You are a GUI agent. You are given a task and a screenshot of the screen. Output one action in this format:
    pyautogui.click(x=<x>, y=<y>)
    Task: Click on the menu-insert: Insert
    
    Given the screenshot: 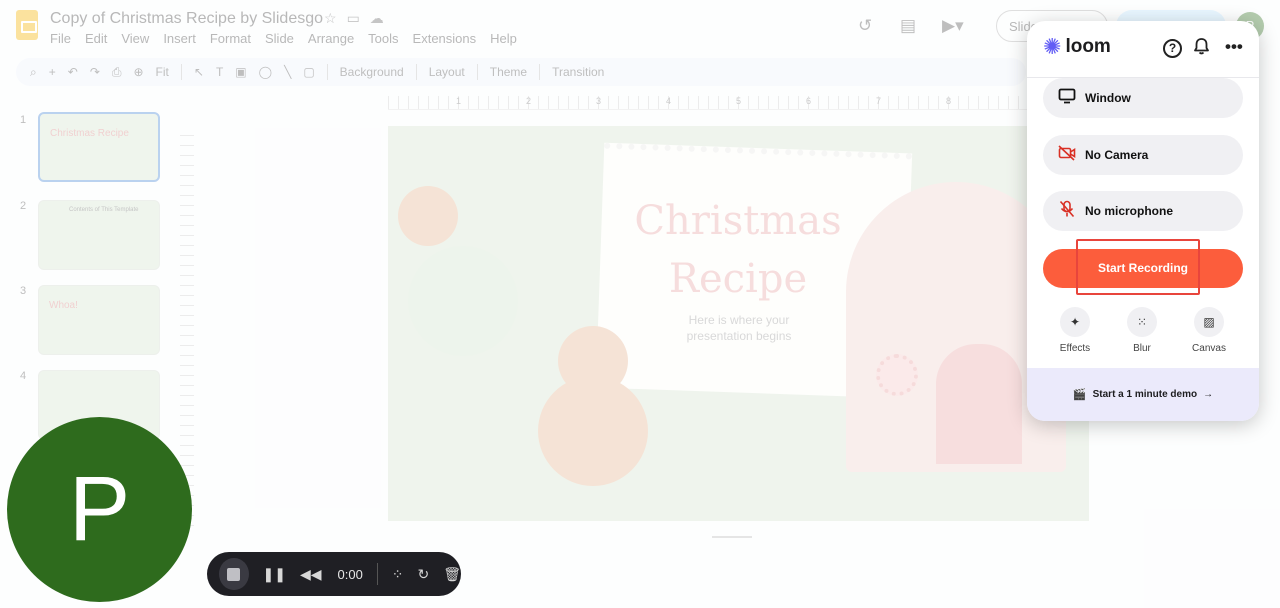 What is the action you would take?
    pyautogui.click(x=179, y=38)
    